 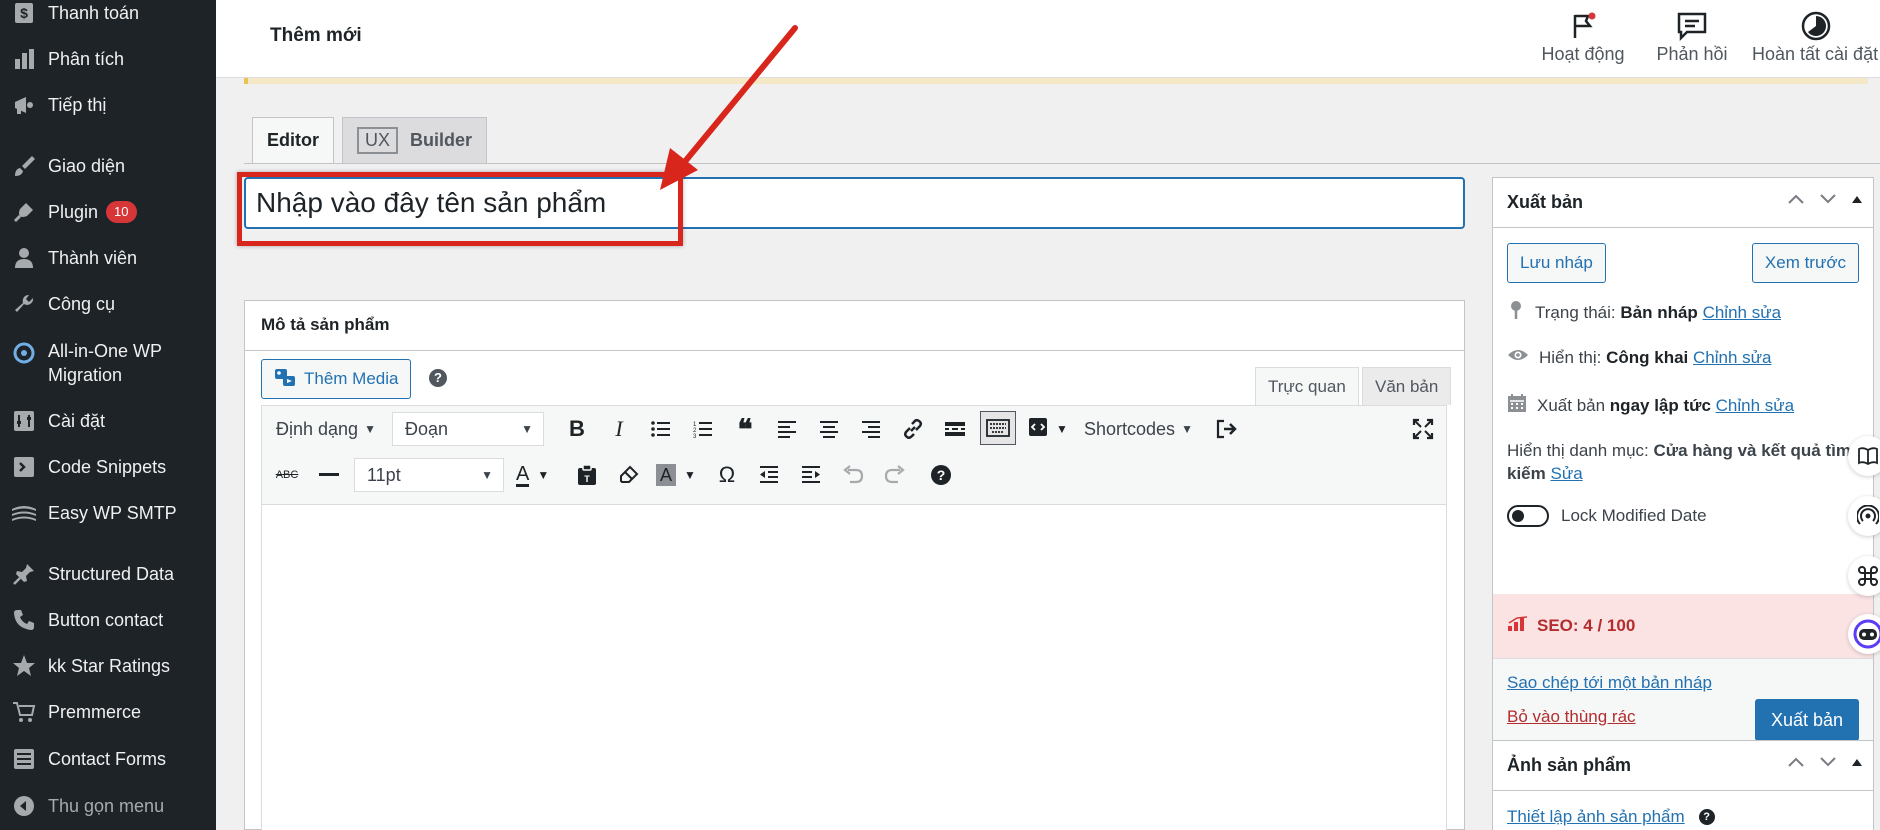 I want to click on sidebar-item-contact-forms: Contact Forms, so click(x=108, y=759).